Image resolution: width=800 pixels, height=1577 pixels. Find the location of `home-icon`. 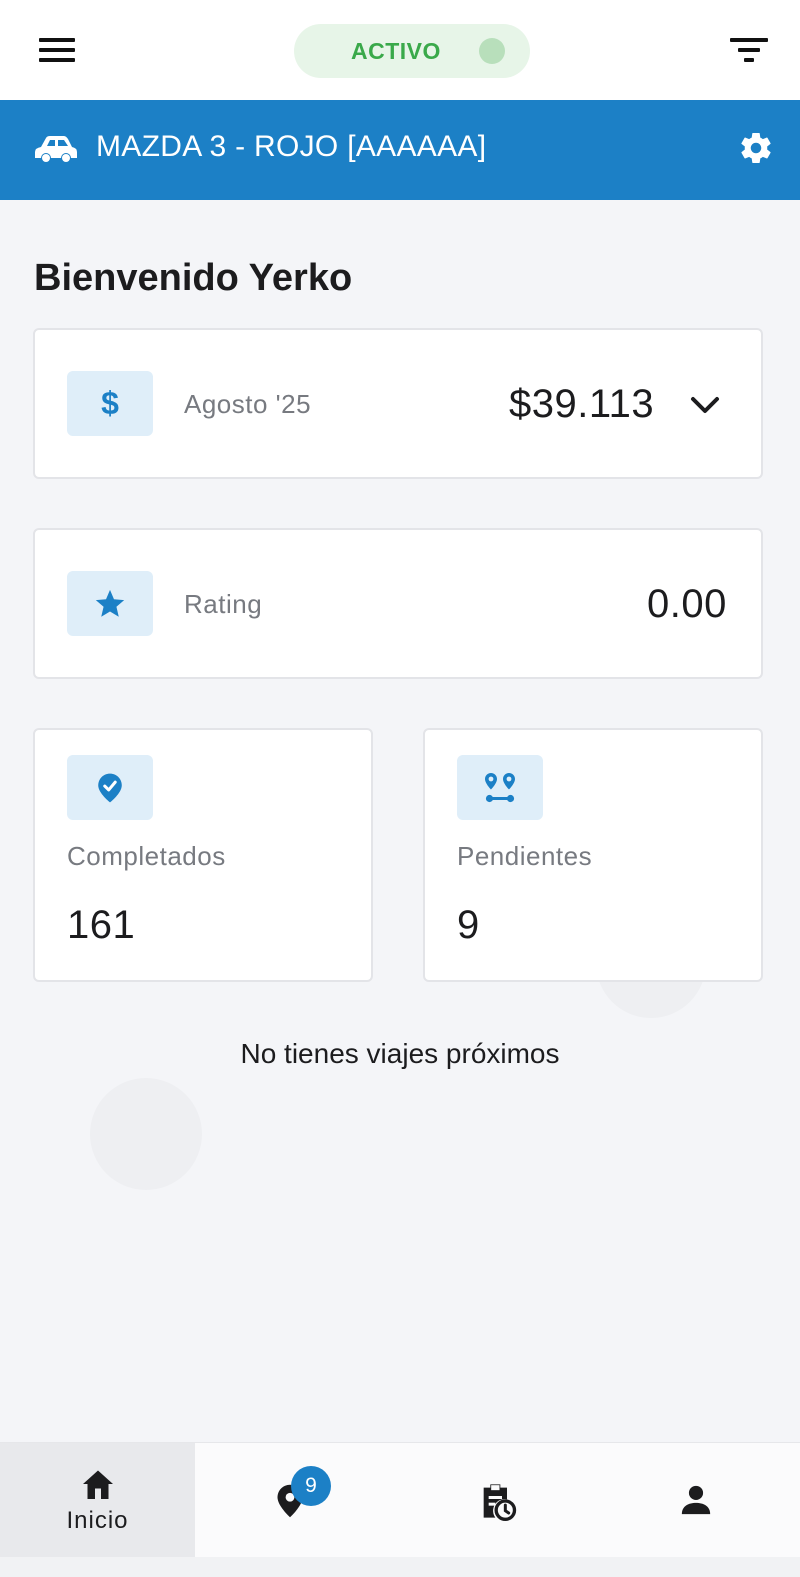

home-icon is located at coordinates (98, 1484).